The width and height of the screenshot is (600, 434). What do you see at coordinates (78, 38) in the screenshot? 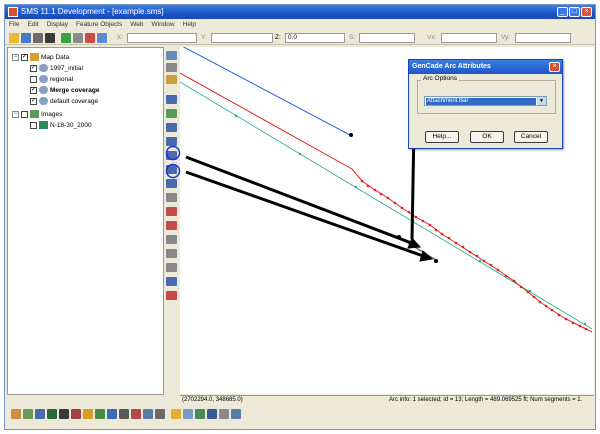
I see `zoom-icon` at bounding box center [78, 38].